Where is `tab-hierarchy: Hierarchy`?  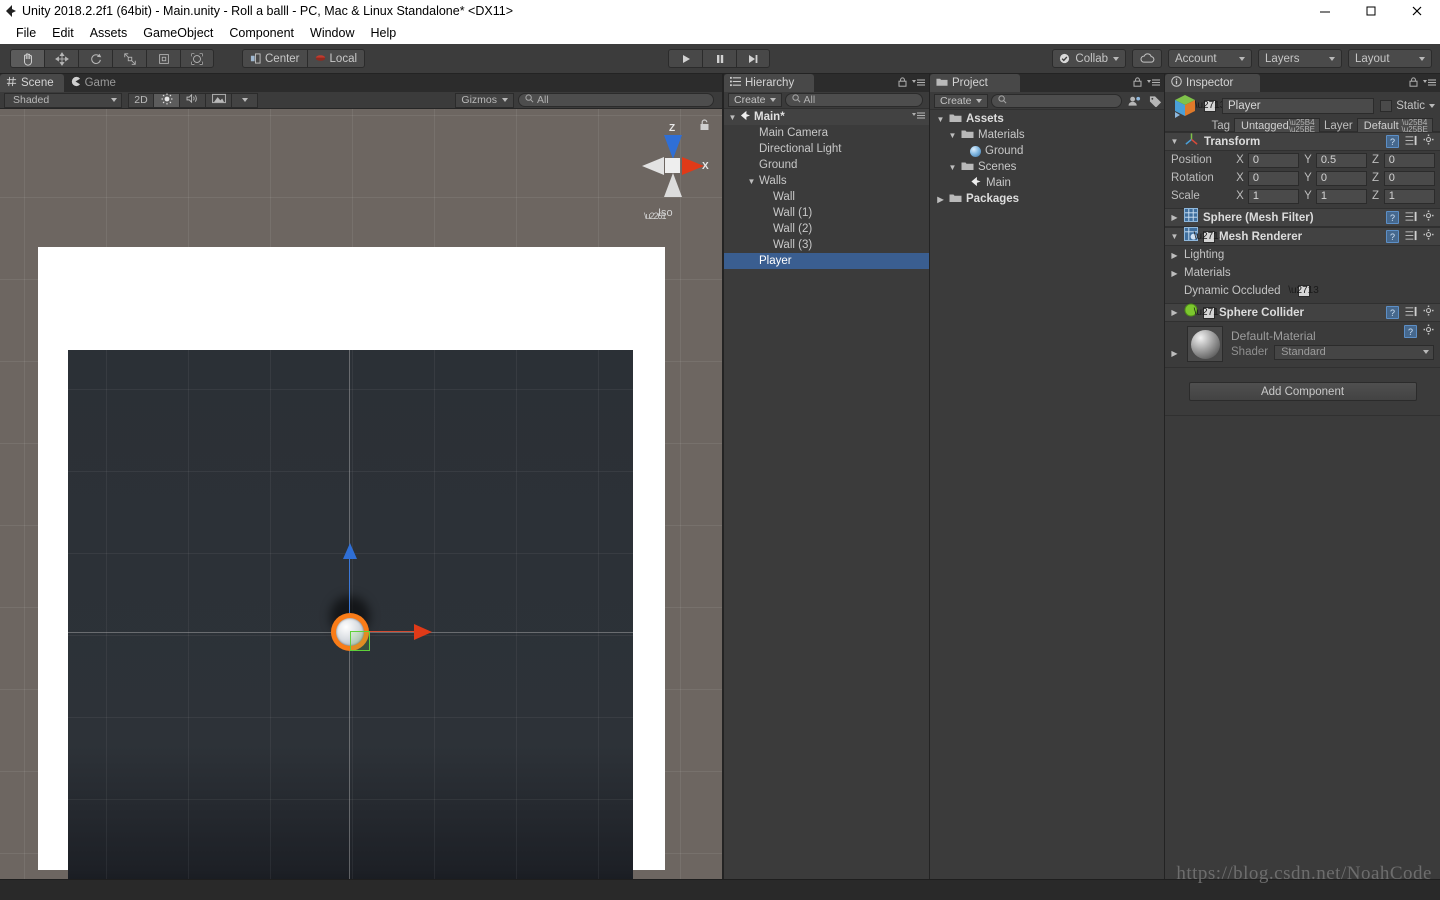
tab-hierarchy: Hierarchy is located at coordinates (769, 83).